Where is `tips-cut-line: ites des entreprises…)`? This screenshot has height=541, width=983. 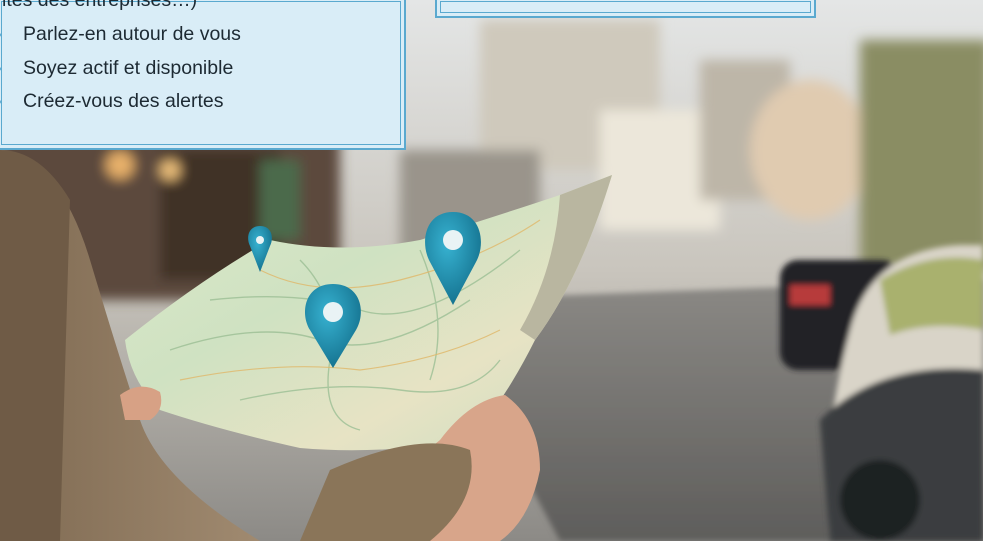 tips-cut-line: ites des entreprises…) is located at coordinates (100, 5).